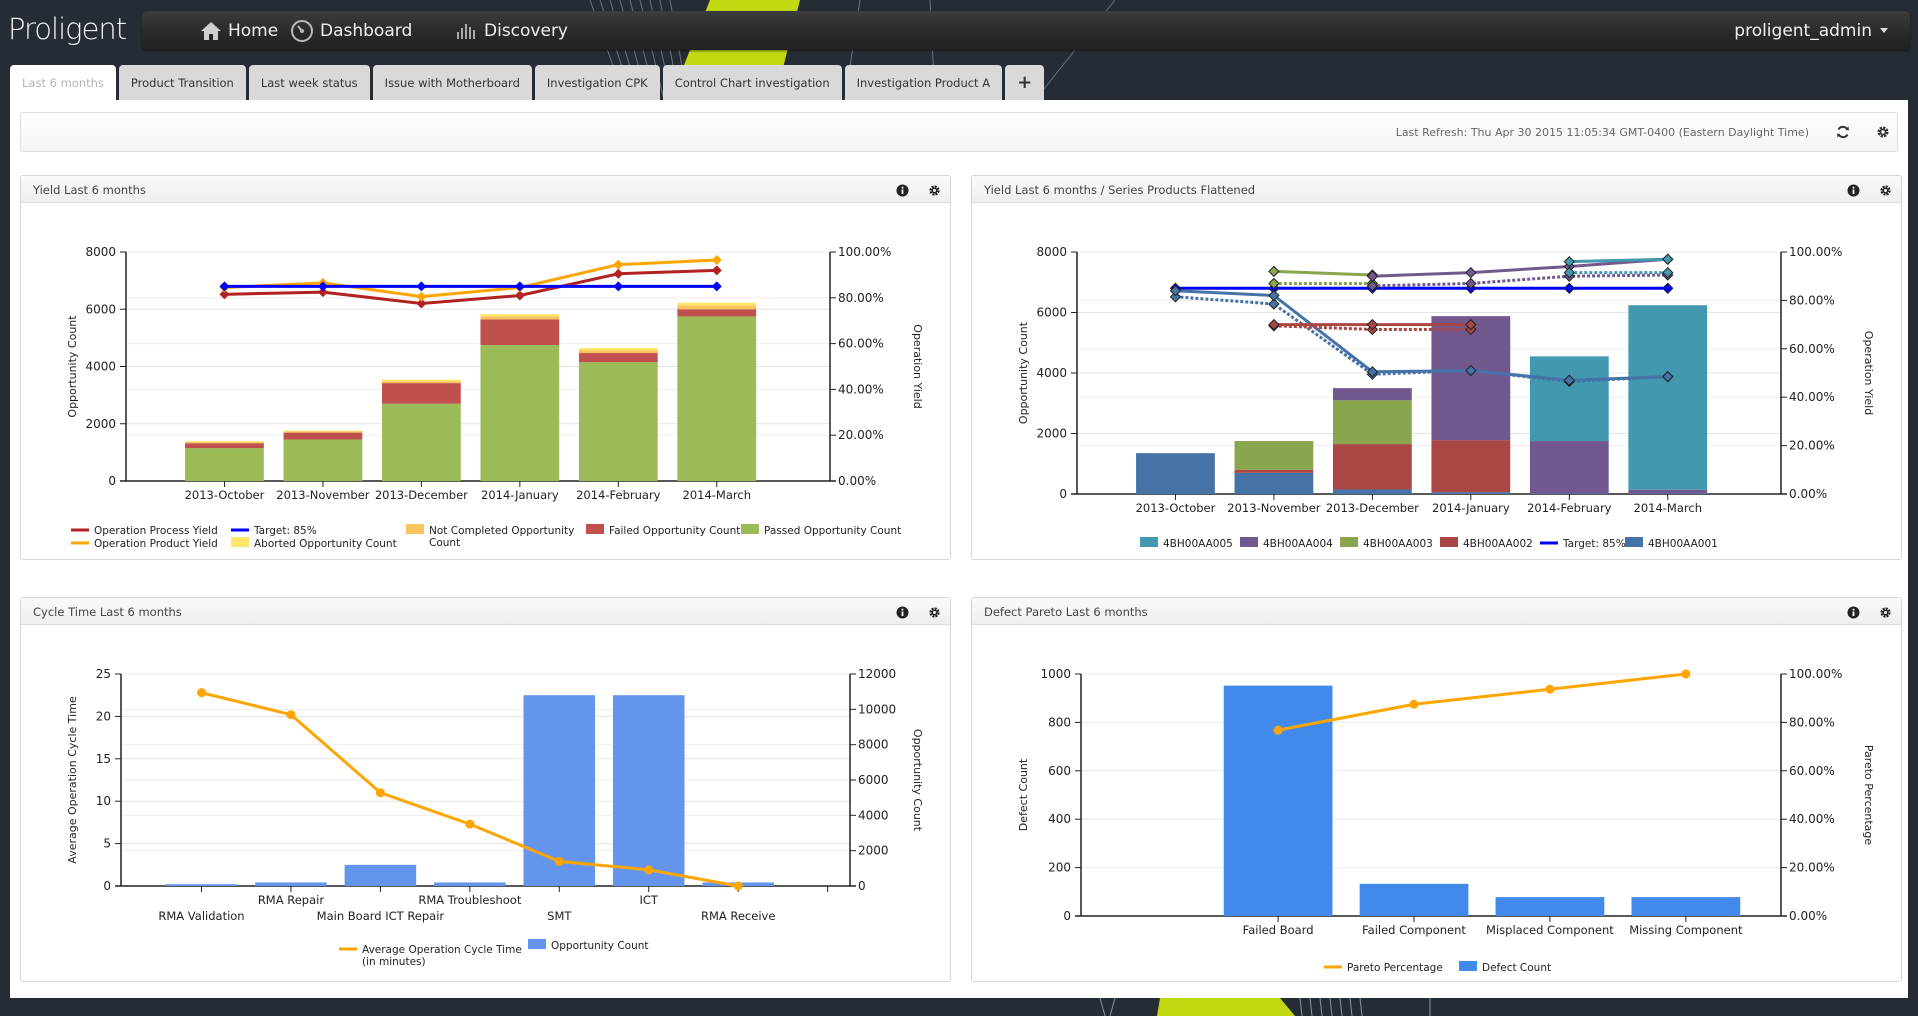 The height and width of the screenshot is (1016, 1918). Describe the element at coordinates (430, 956) in the screenshot. I see `legend-item: Average Operation Cycle Time(in minutes)` at that location.